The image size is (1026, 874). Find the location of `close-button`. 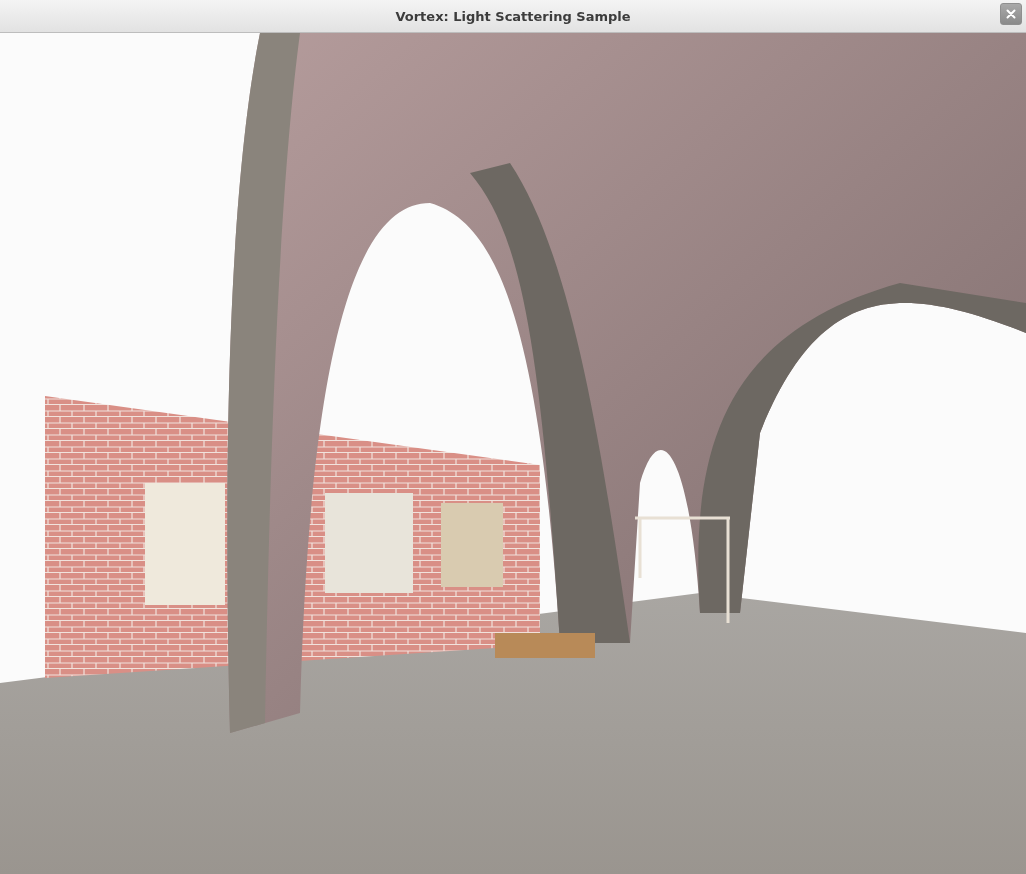

close-button is located at coordinates (1011, 14).